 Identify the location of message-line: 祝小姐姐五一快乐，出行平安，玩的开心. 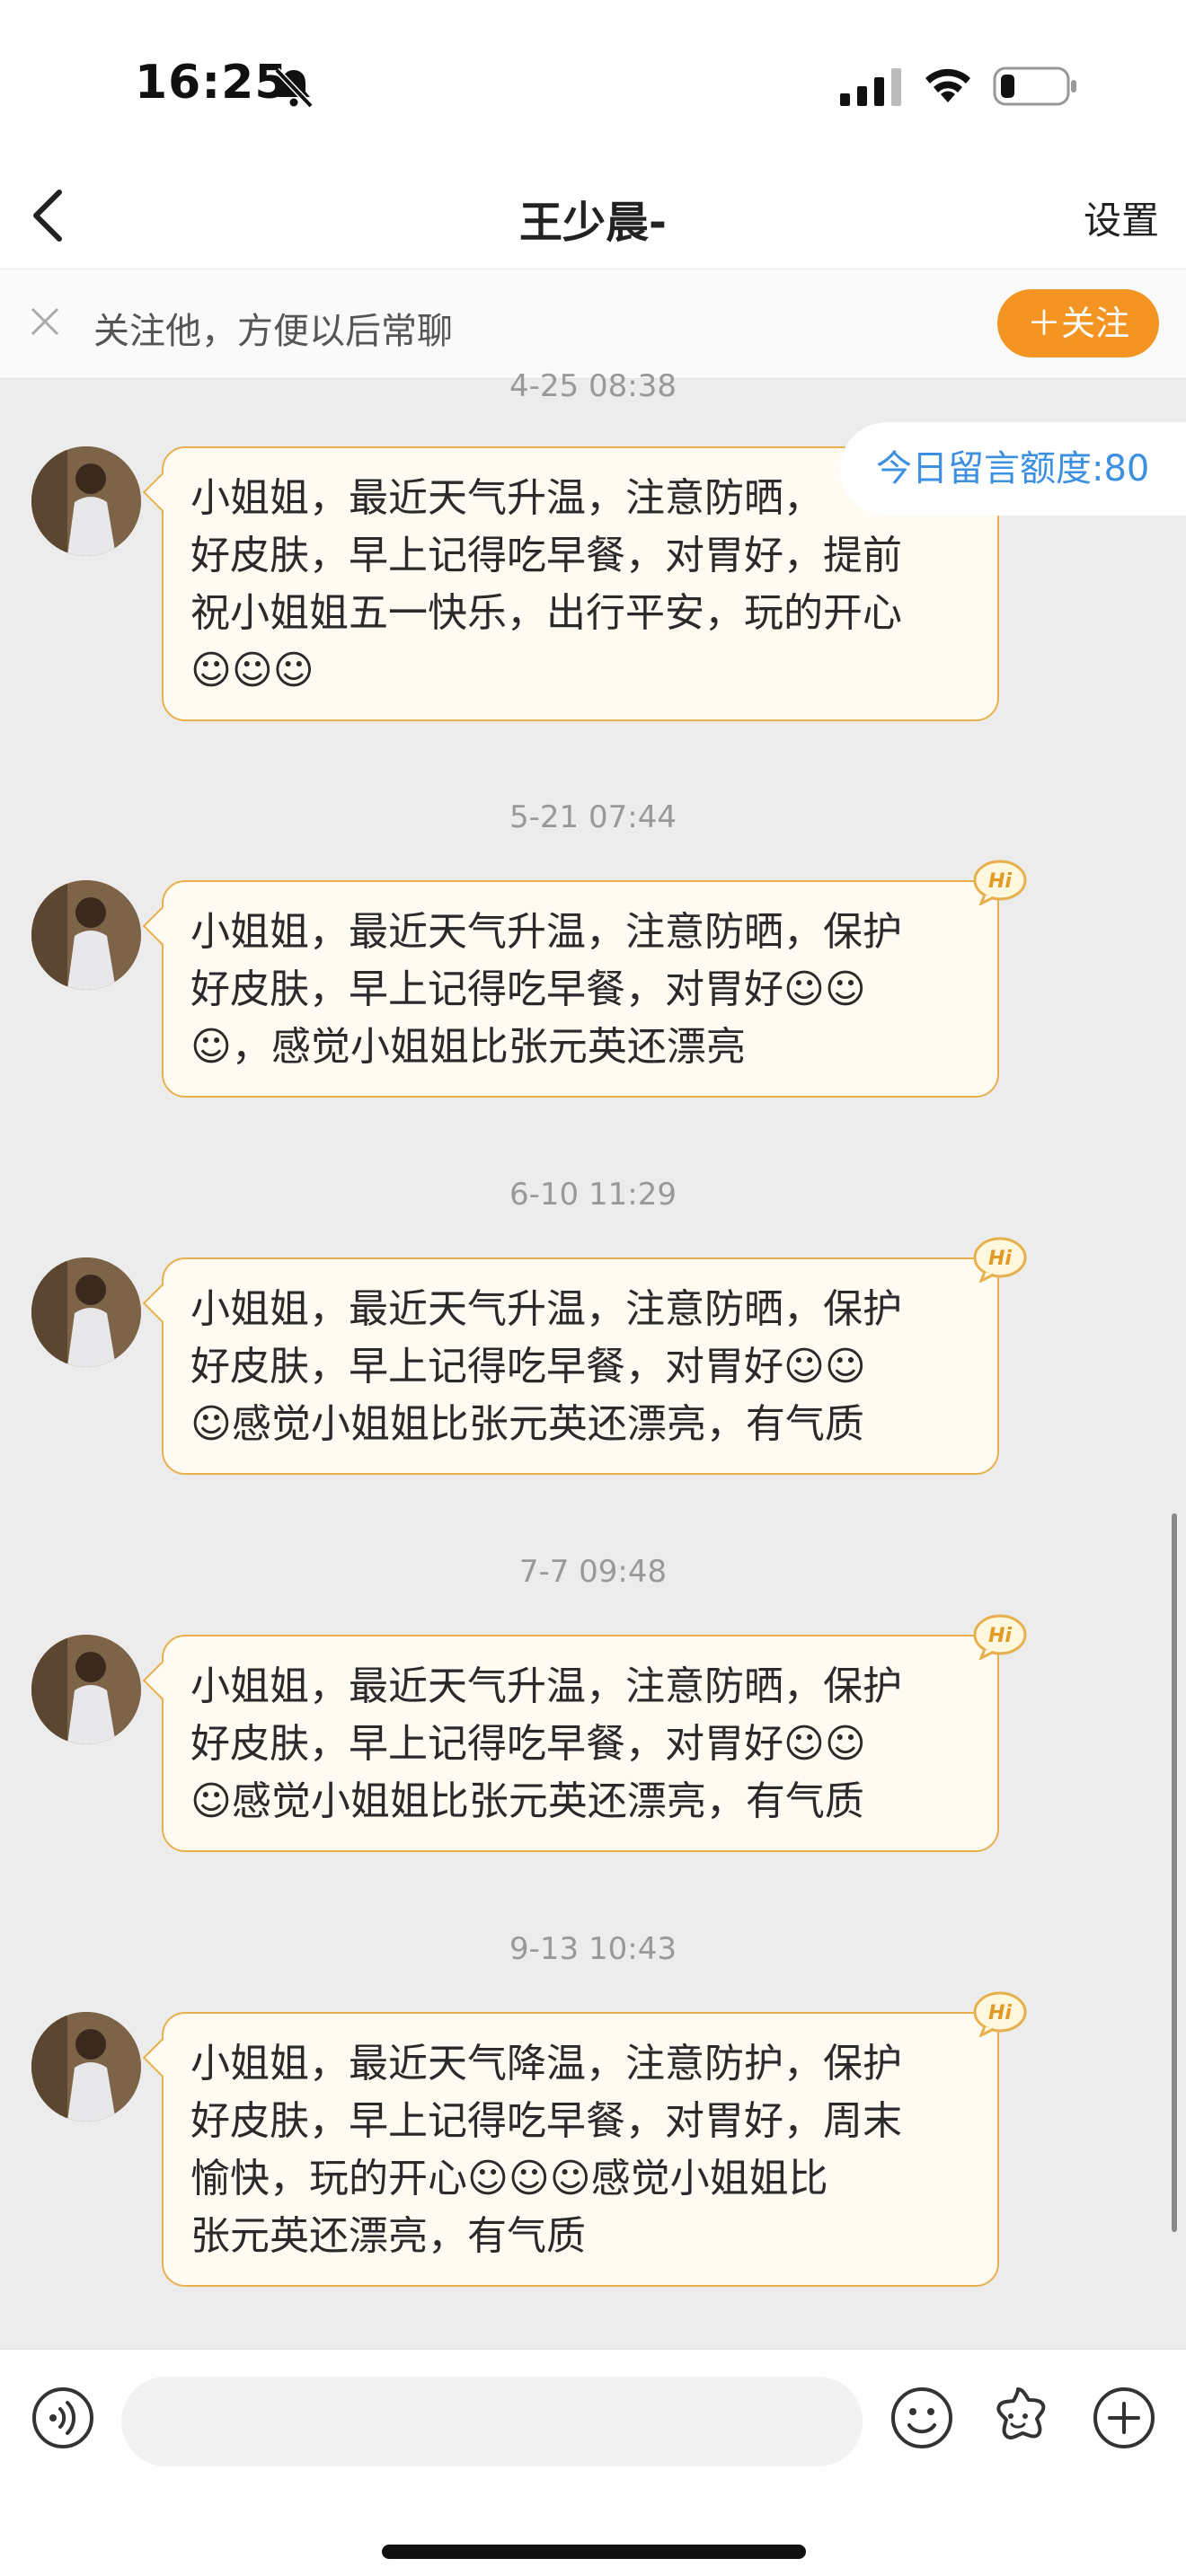
(546, 613).